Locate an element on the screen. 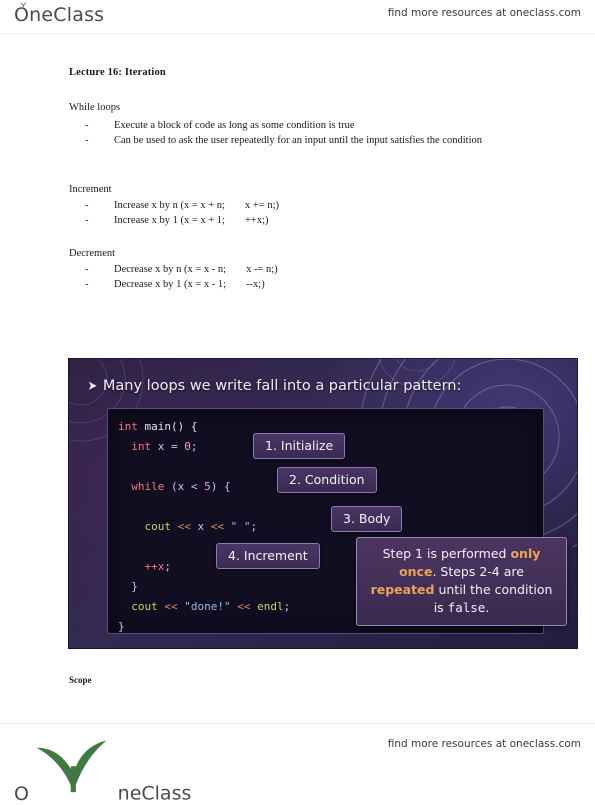  bullet-text: Decrease x by n (x = x - n; x -= n;) is located at coordinates (249, 270).